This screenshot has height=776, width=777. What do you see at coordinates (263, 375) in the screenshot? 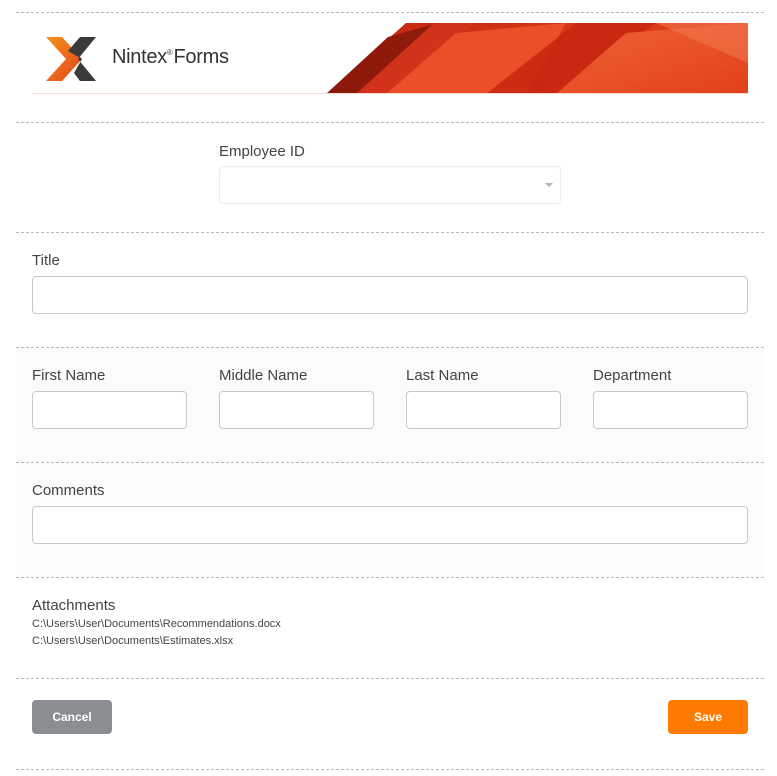
I see `middle-name-label: Middle Name` at bounding box center [263, 375].